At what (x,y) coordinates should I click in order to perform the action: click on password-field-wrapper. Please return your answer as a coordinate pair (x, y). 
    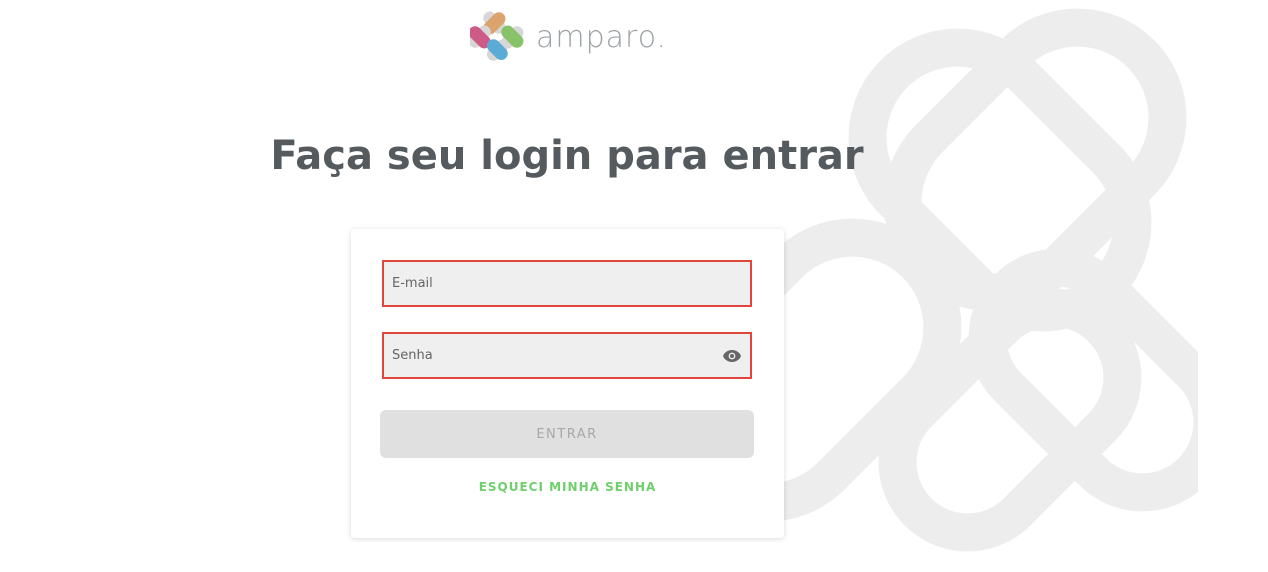
    Looking at the image, I should click on (567, 355).